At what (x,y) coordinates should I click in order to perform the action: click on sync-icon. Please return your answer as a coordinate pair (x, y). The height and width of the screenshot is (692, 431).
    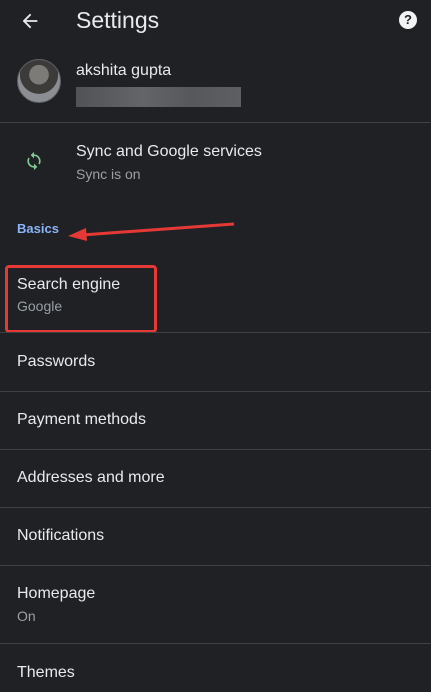
    Looking at the image, I should click on (34, 161).